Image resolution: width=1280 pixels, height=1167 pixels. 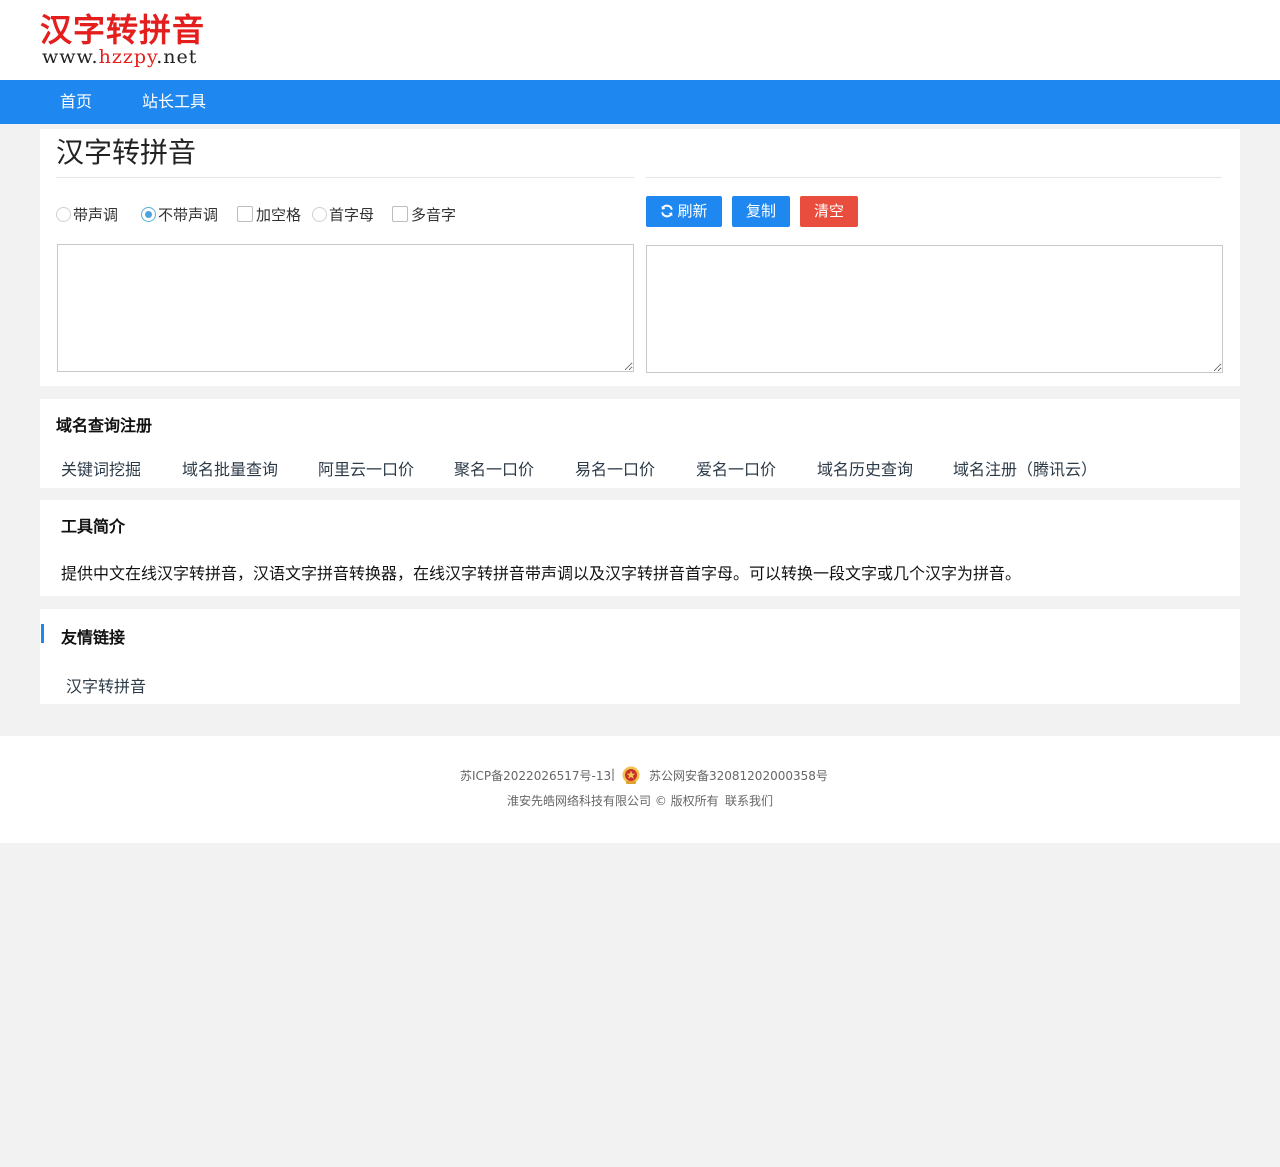 What do you see at coordinates (93, 526) in the screenshot?
I see `intro-section-title: 工具简介` at bounding box center [93, 526].